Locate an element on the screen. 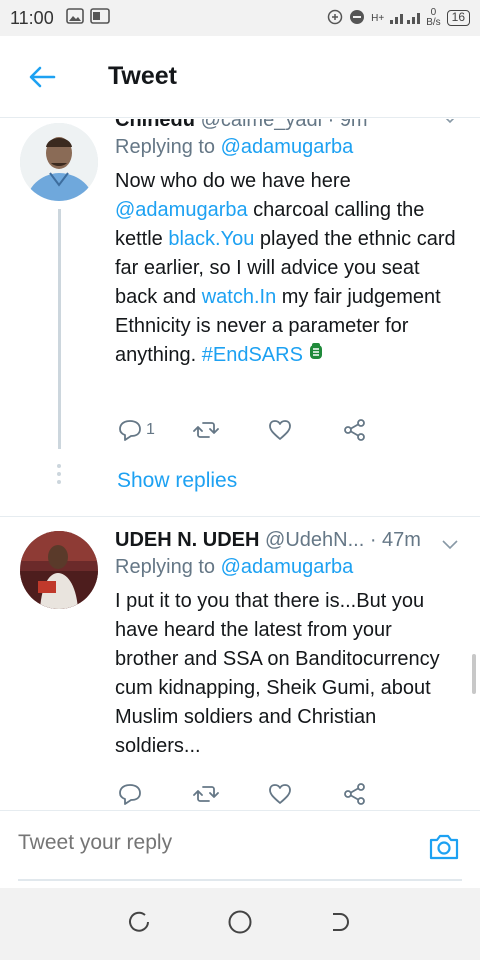 The height and width of the screenshot is (960, 480). signal-icon is located at coordinates (405, 18).